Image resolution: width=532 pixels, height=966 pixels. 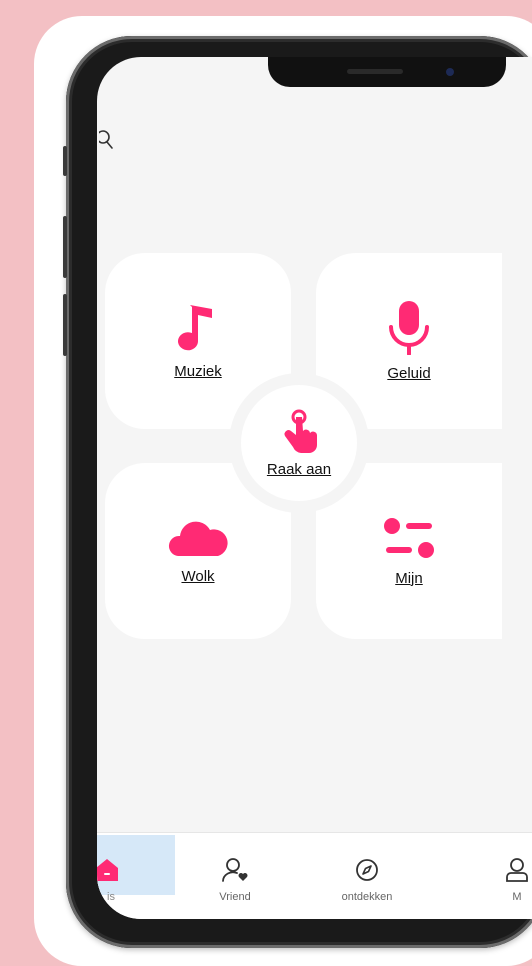 I want to click on tab-home: is, so click(x=127, y=876).